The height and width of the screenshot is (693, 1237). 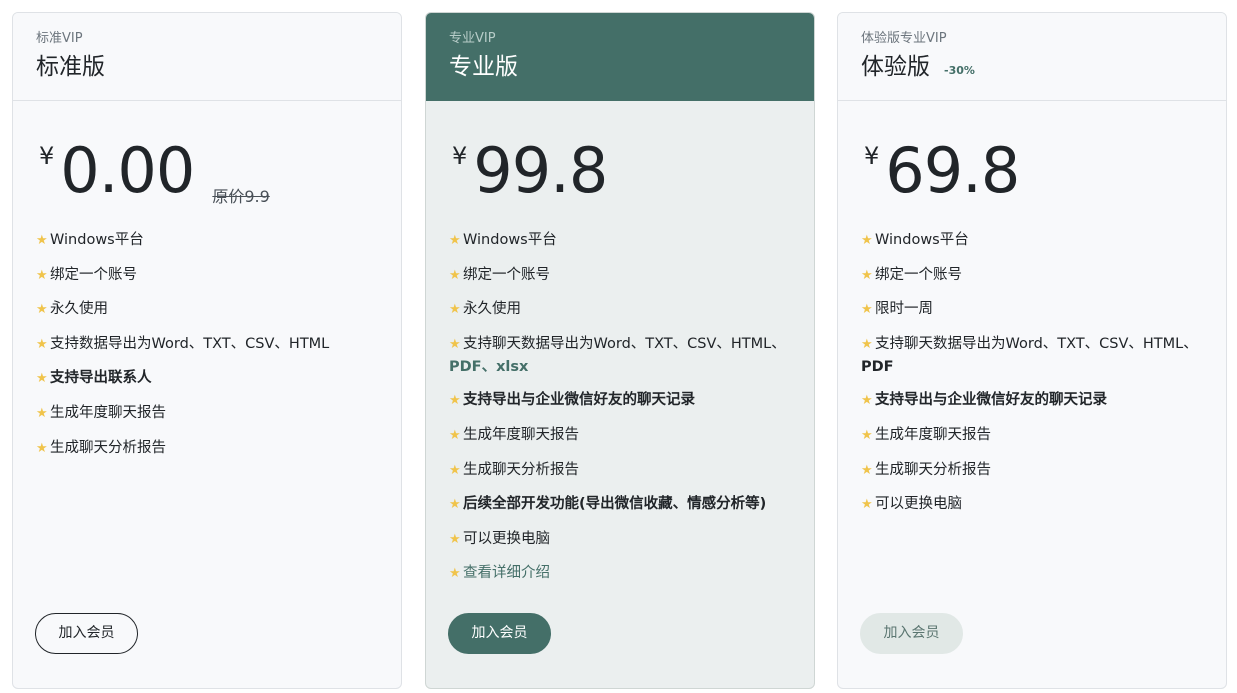 What do you see at coordinates (1032, 165) in the screenshot?
I see `price-block: ¥ 69.8` at bounding box center [1032, 165].